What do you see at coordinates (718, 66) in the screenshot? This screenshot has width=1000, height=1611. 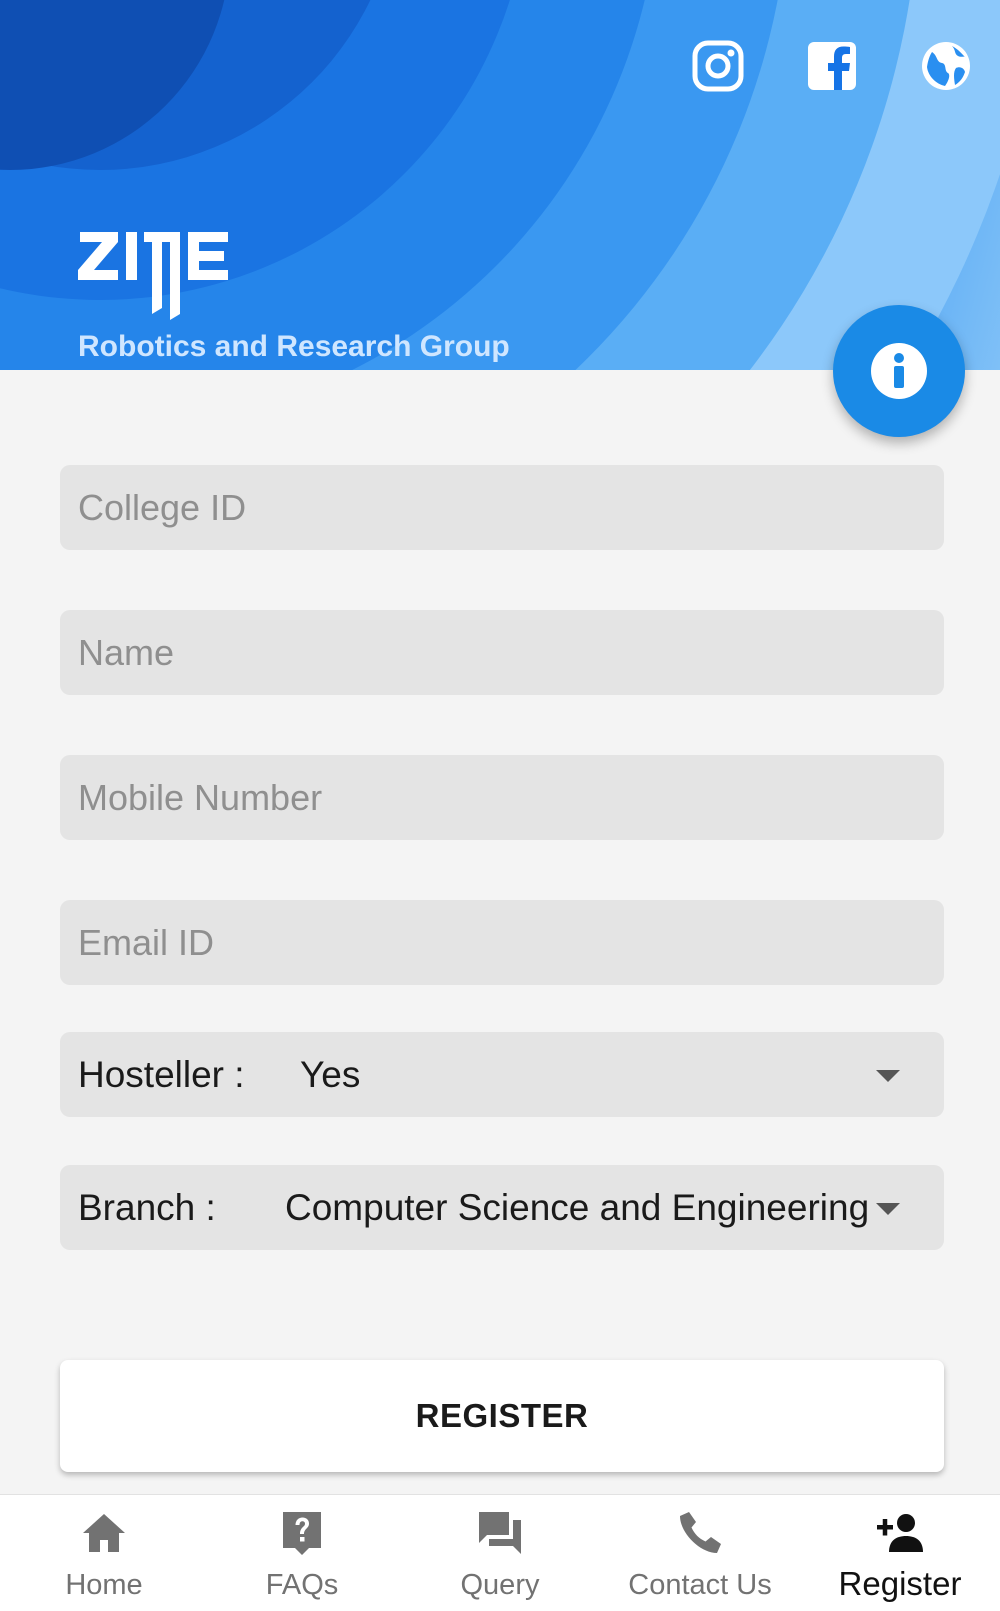 I see `instagram-icon` at bounding box center [718, 66].